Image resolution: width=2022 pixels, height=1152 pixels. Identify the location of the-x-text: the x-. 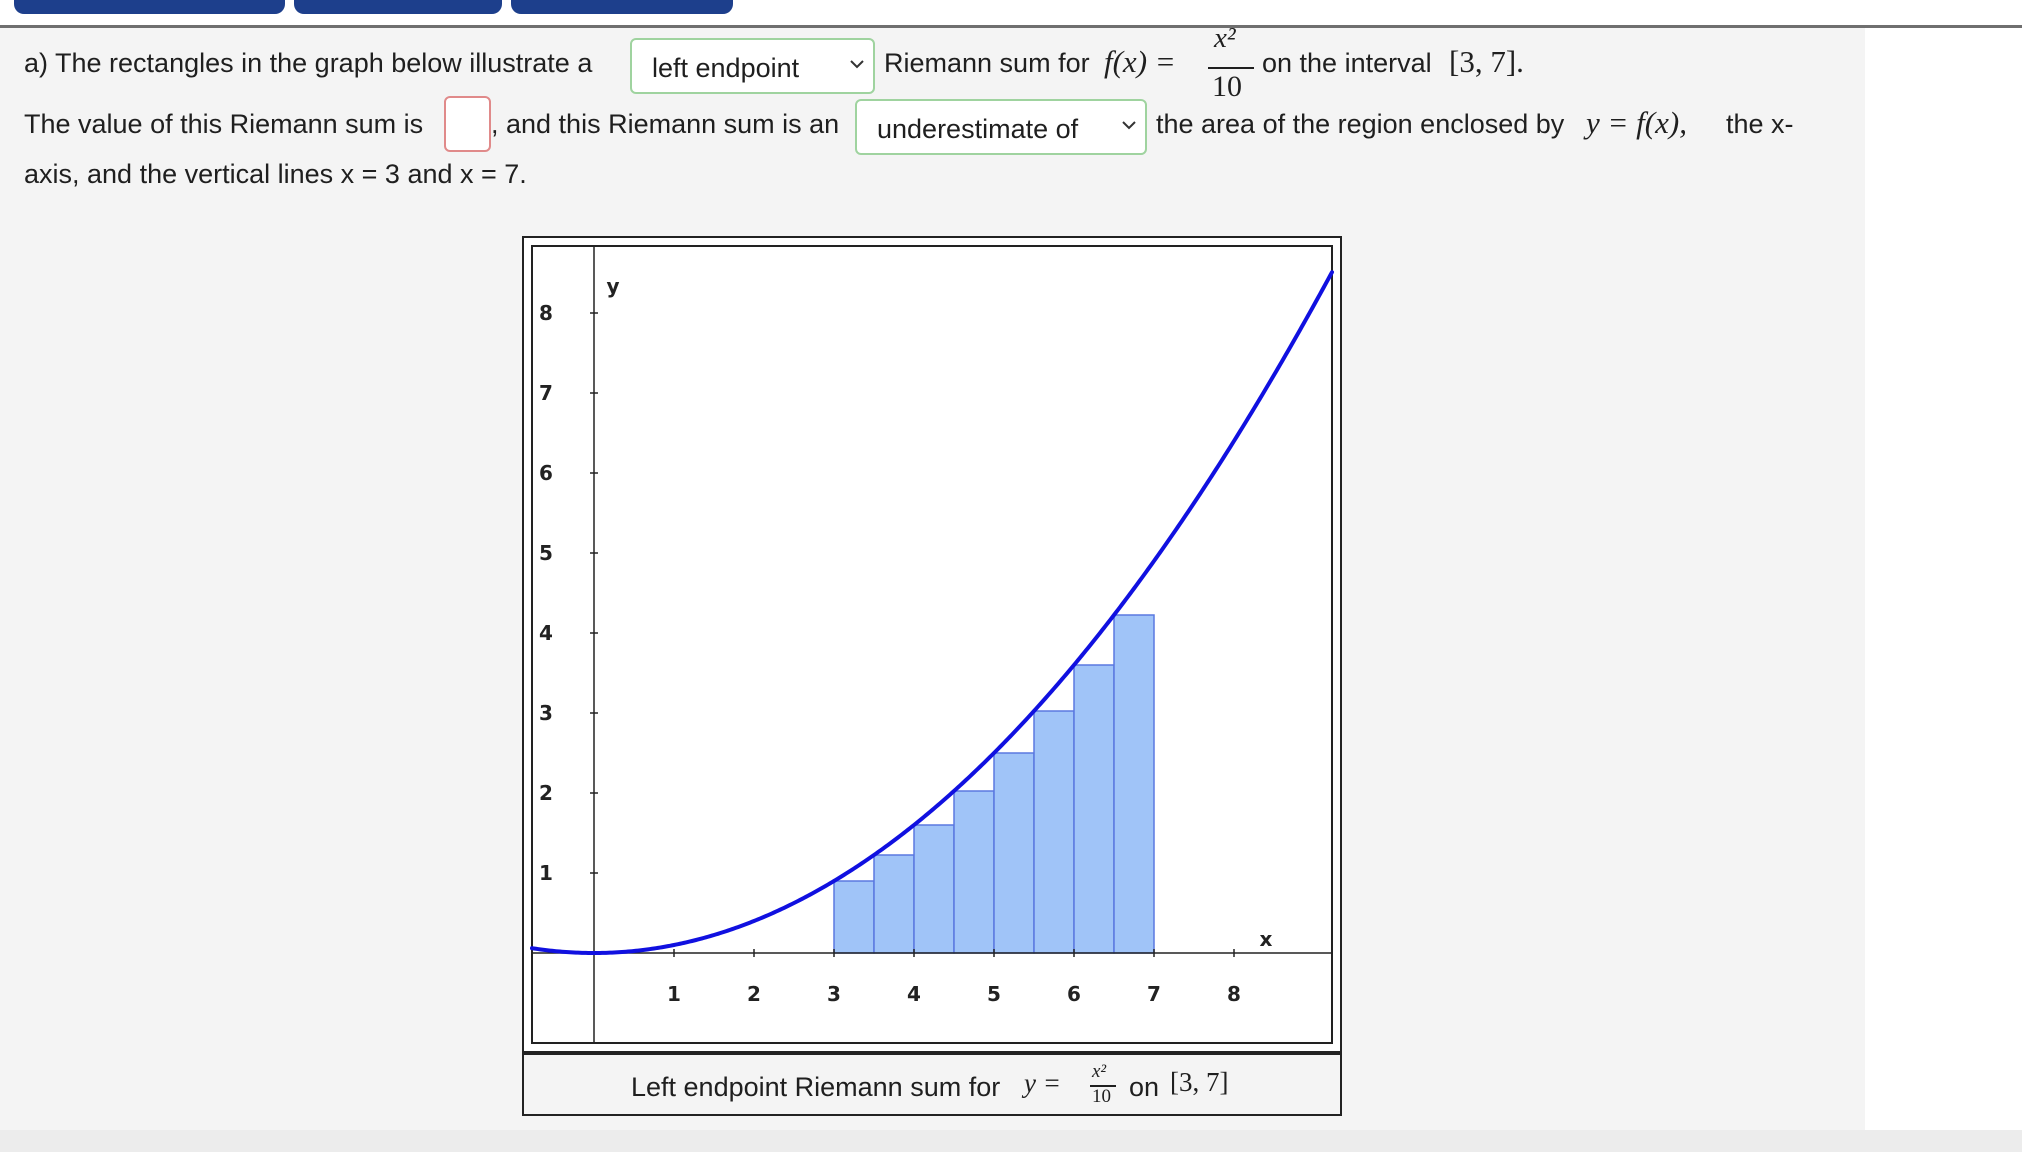
(1760, 124).